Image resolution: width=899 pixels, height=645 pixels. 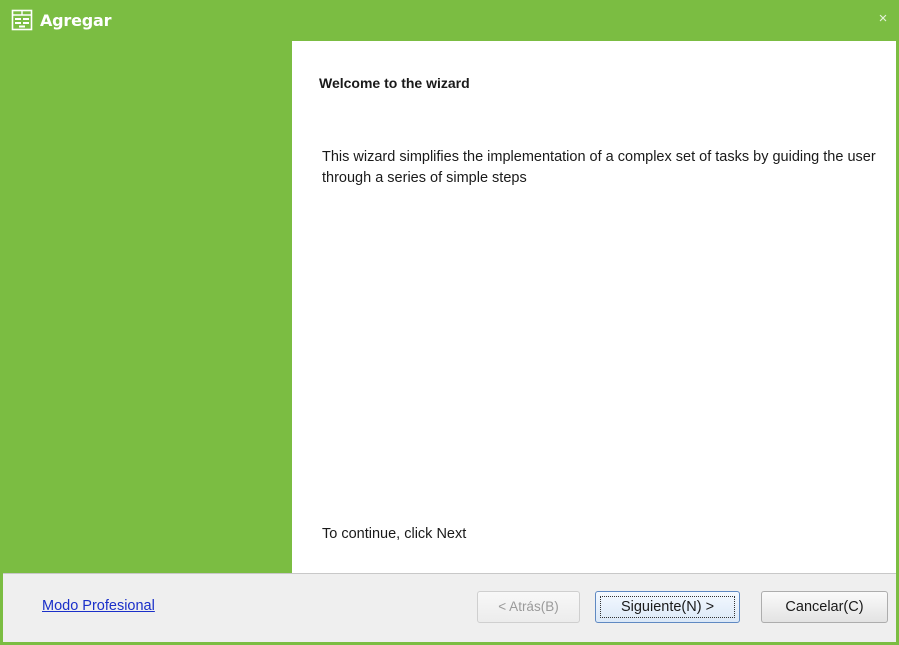 I want to click on back-button: < Atrás(B), so click(x=528, y=607).